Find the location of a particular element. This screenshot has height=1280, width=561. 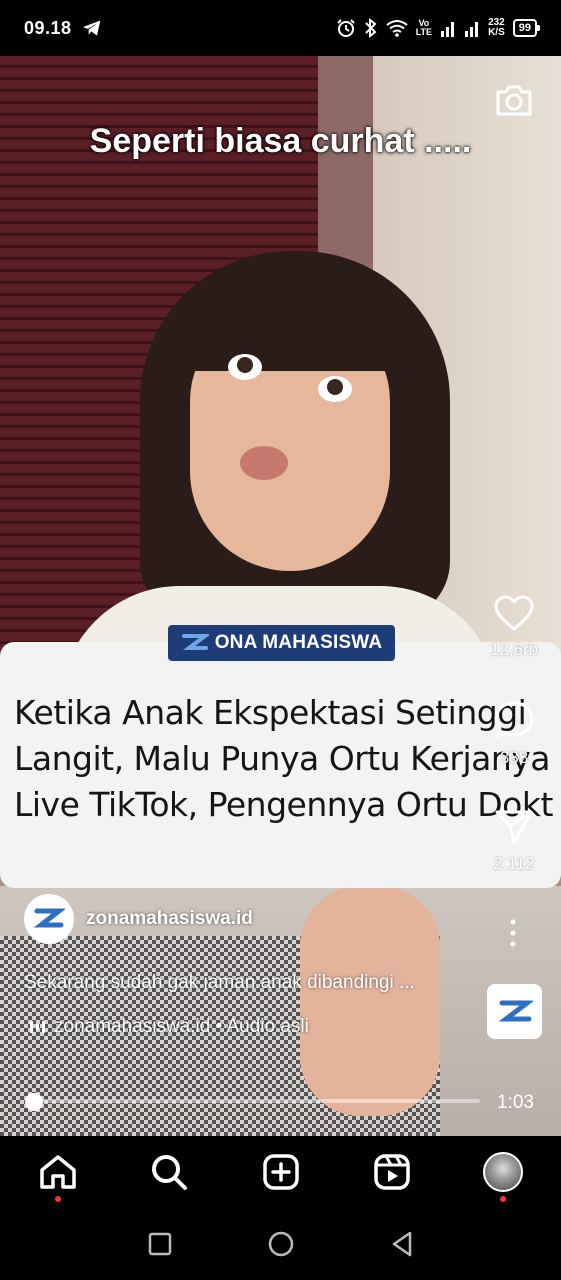

progress-knob is located at coordinates (34, 1102).